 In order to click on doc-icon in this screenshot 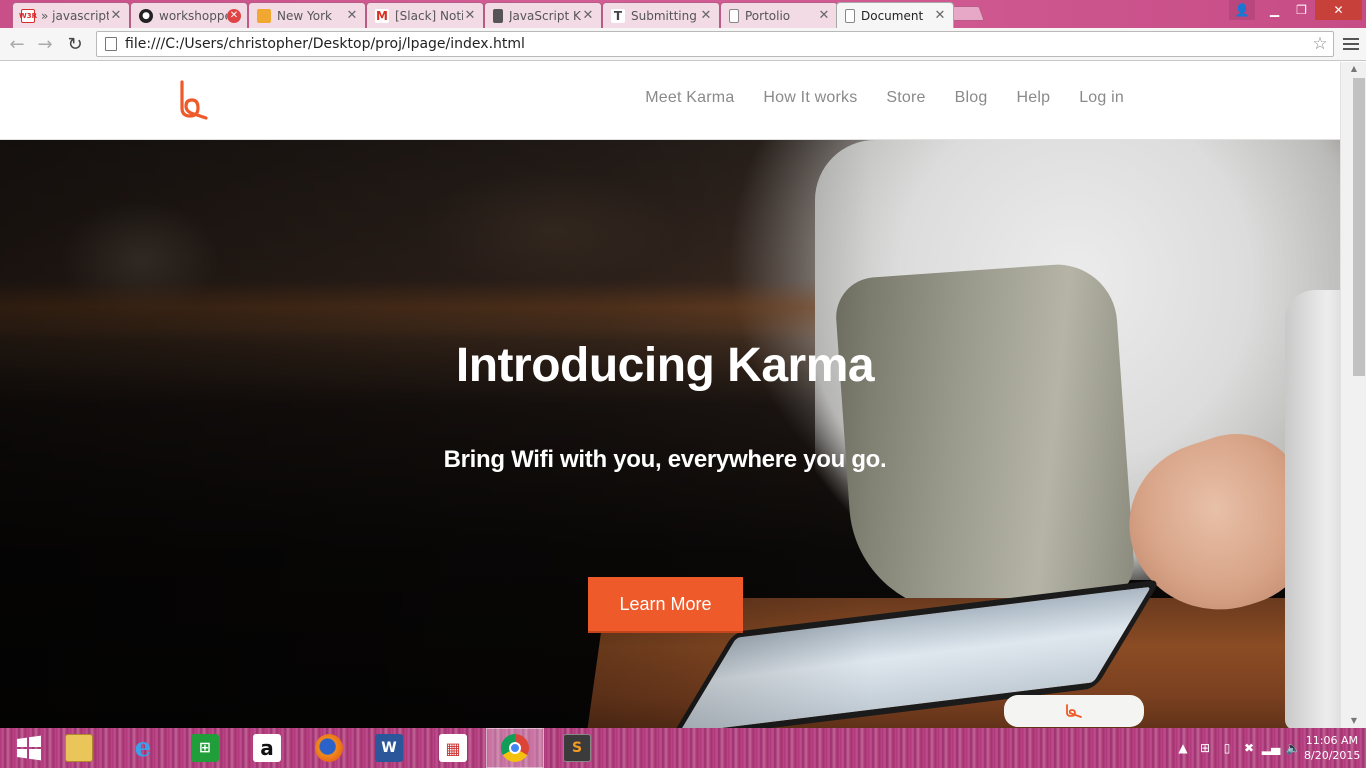, I will do `click(498, 15)`.